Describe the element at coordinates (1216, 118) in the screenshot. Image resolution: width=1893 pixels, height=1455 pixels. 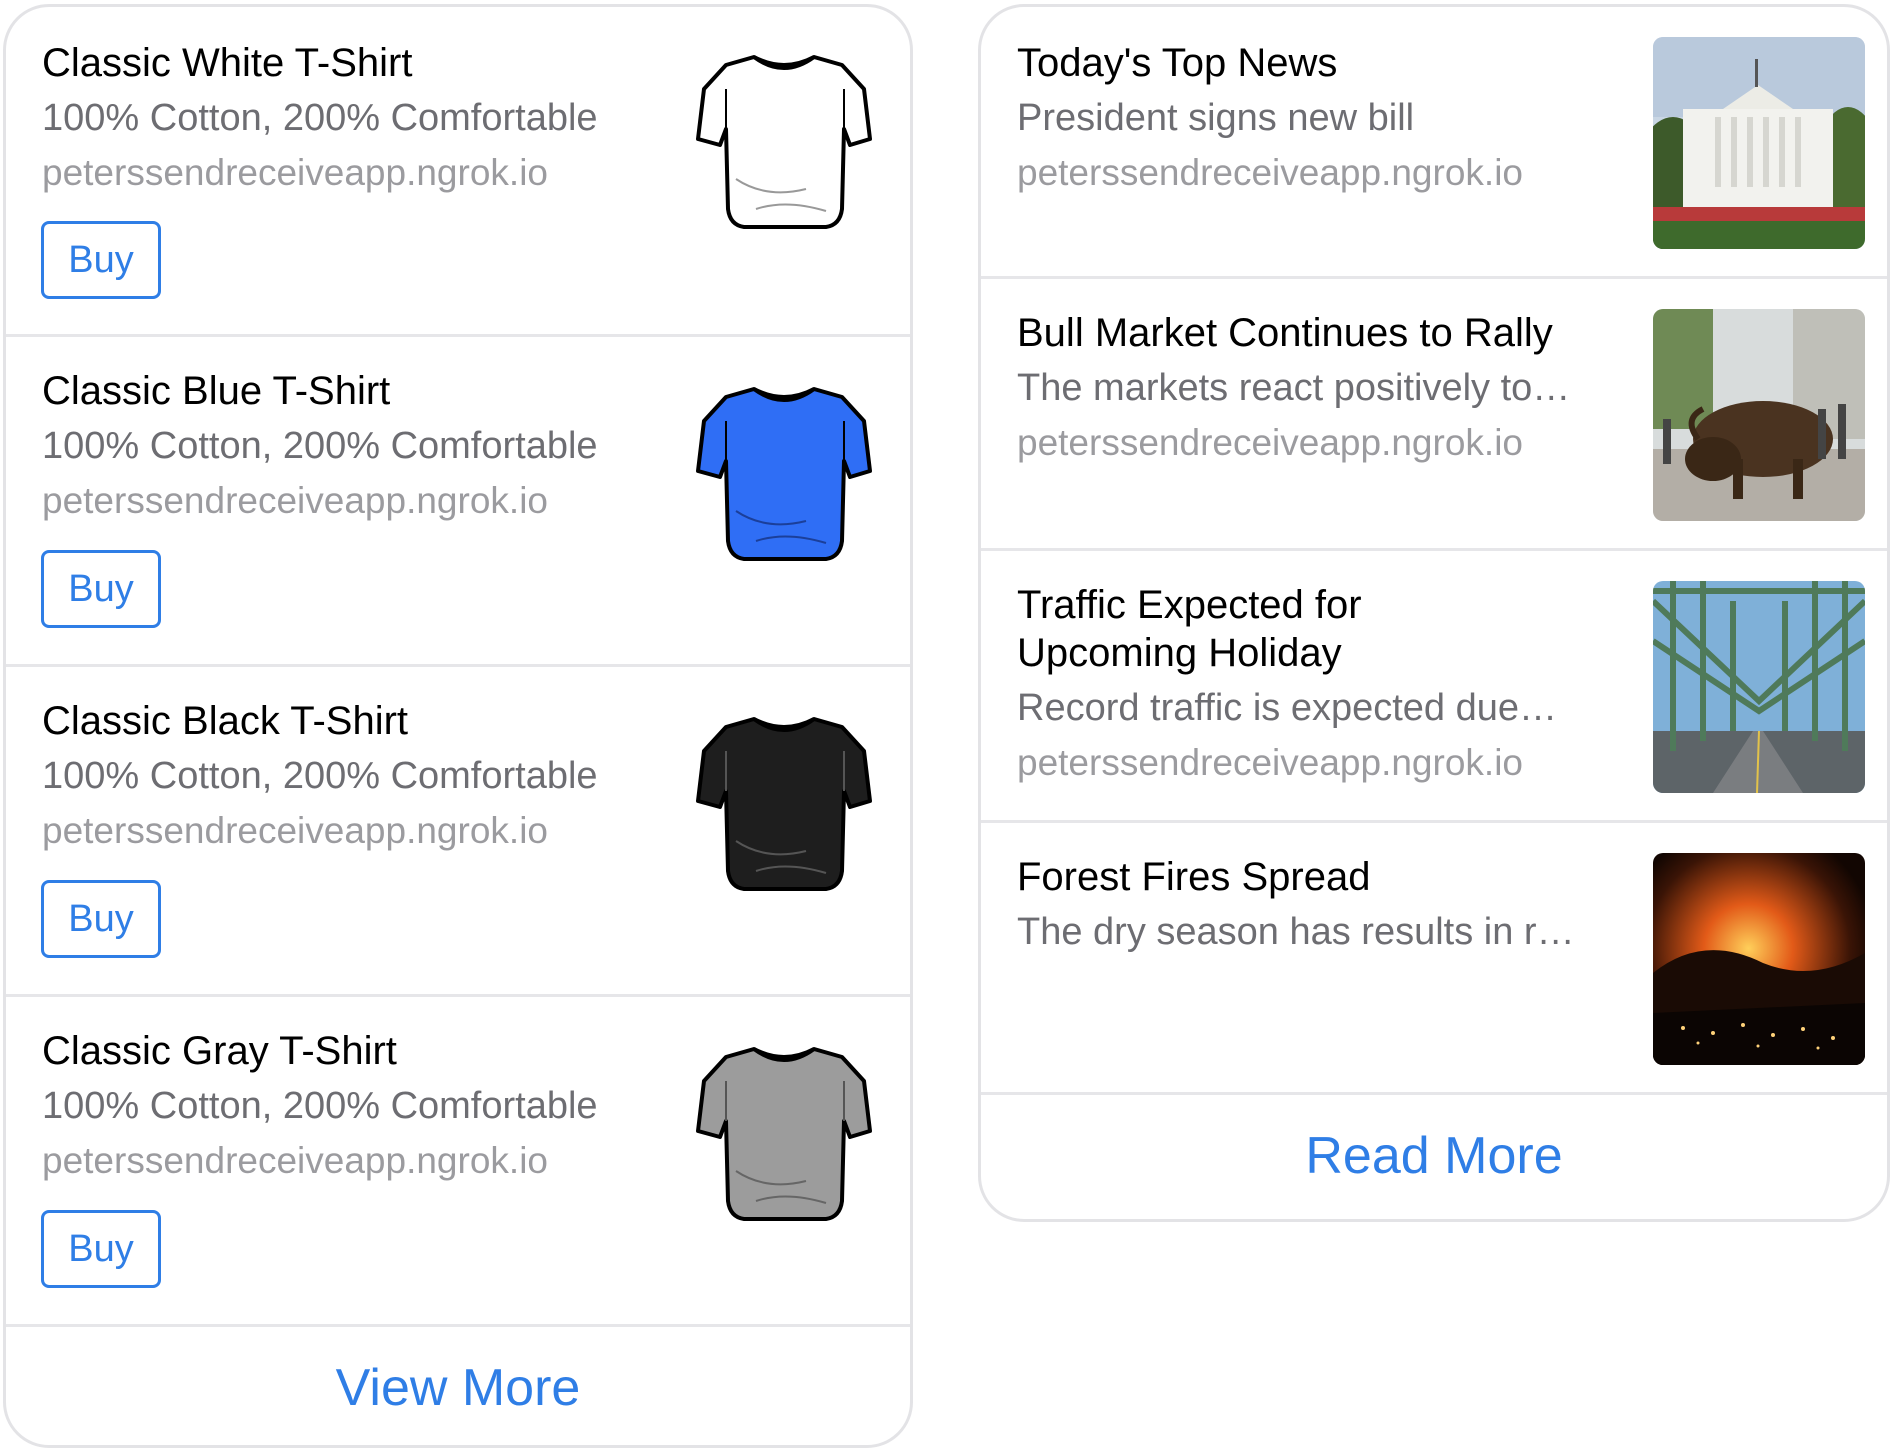
I see `item-subtitle: President signs new bill` at that location.